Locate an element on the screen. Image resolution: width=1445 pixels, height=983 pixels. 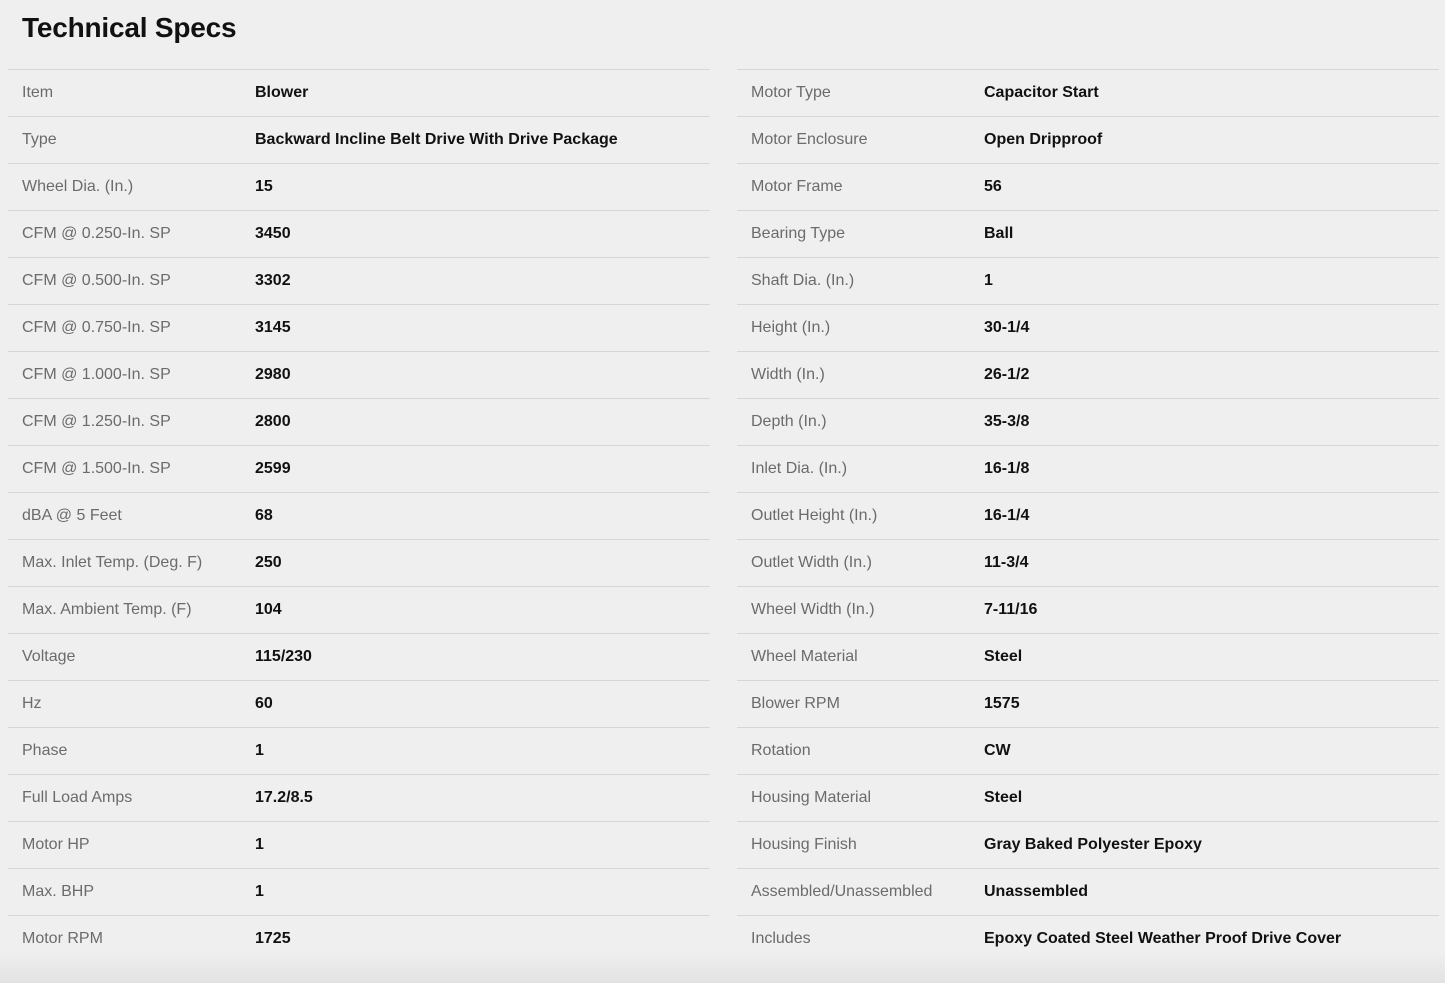
spec-label: Rotation is located at coordinates (781, 750).